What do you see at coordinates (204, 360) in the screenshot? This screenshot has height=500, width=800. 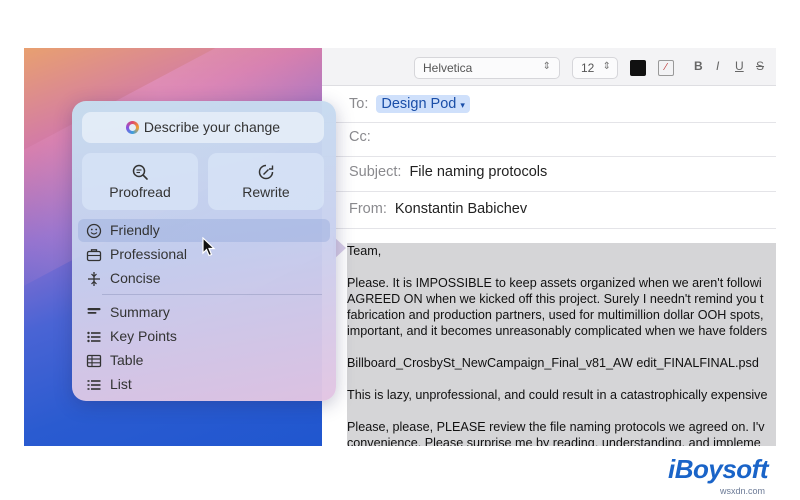 I see `format-item-table: Table` at bounding box center [204, 360].